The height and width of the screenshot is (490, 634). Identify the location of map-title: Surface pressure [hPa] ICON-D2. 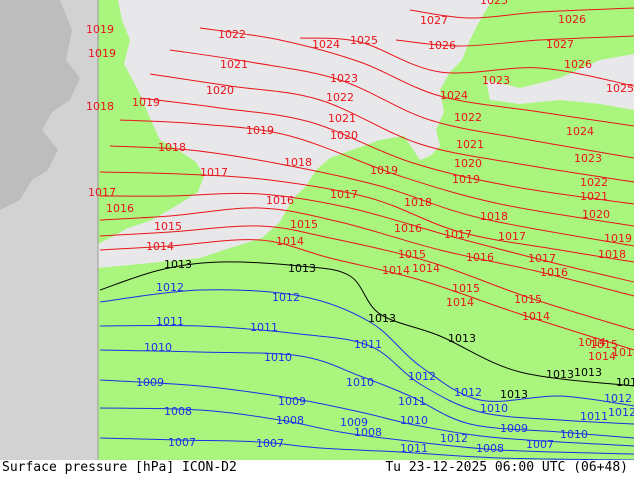
(119, 467).